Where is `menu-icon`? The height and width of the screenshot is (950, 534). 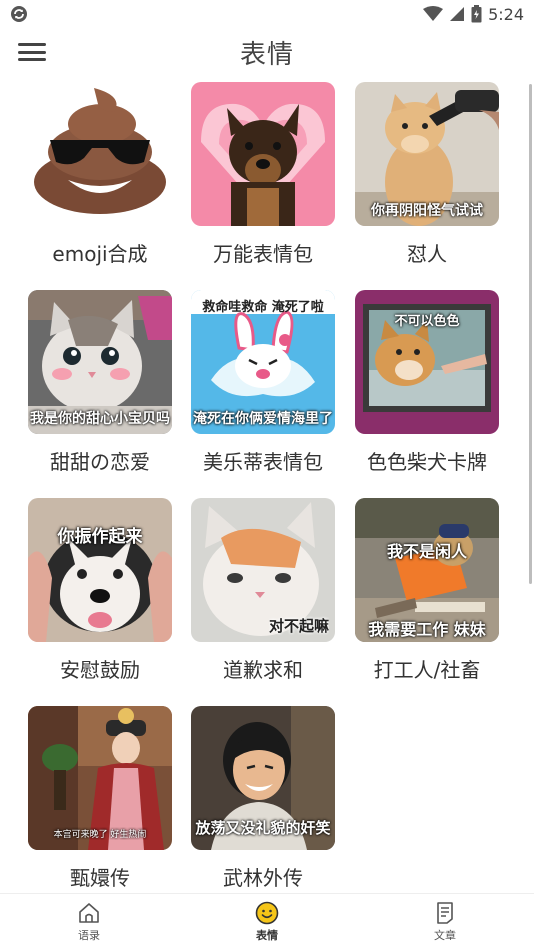
menu-icon is located at coordinates (32, 52).